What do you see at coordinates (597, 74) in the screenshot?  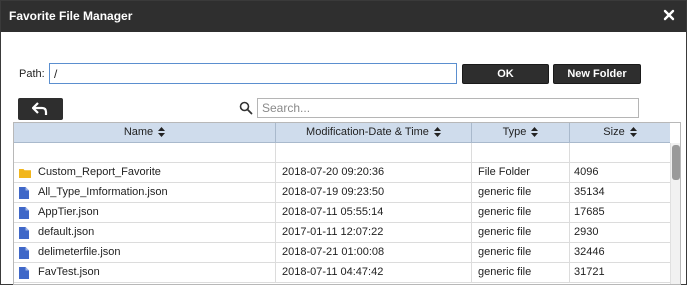 I see `new-folder-button: New Folder` at bounding box center [597, 74].